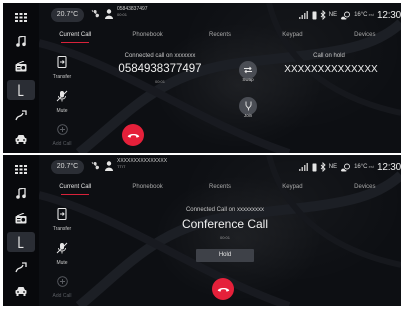 Image resolution: width=401 pixels, height=309 pixels. I want to click on held-call-number: XXXXXXXXXXXXXX, so click(331, 69).